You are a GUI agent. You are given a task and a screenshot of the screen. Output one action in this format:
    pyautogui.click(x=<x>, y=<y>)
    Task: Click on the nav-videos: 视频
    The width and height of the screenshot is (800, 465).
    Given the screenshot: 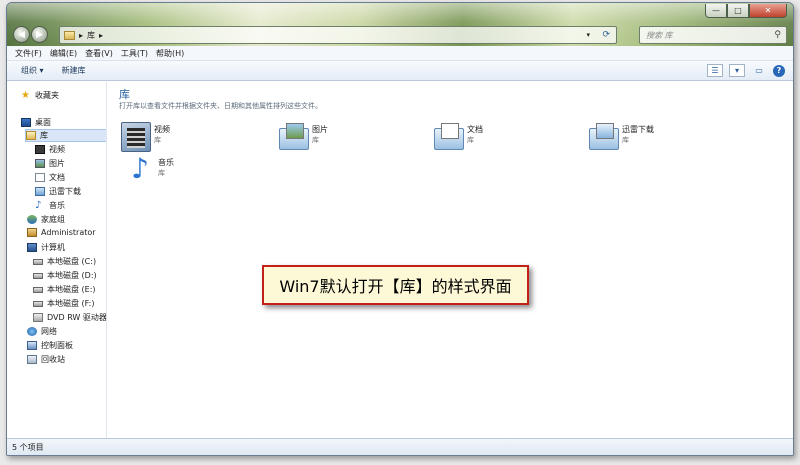 What is the action you would take?
    pyautogui.click(x=50, y=149)
    